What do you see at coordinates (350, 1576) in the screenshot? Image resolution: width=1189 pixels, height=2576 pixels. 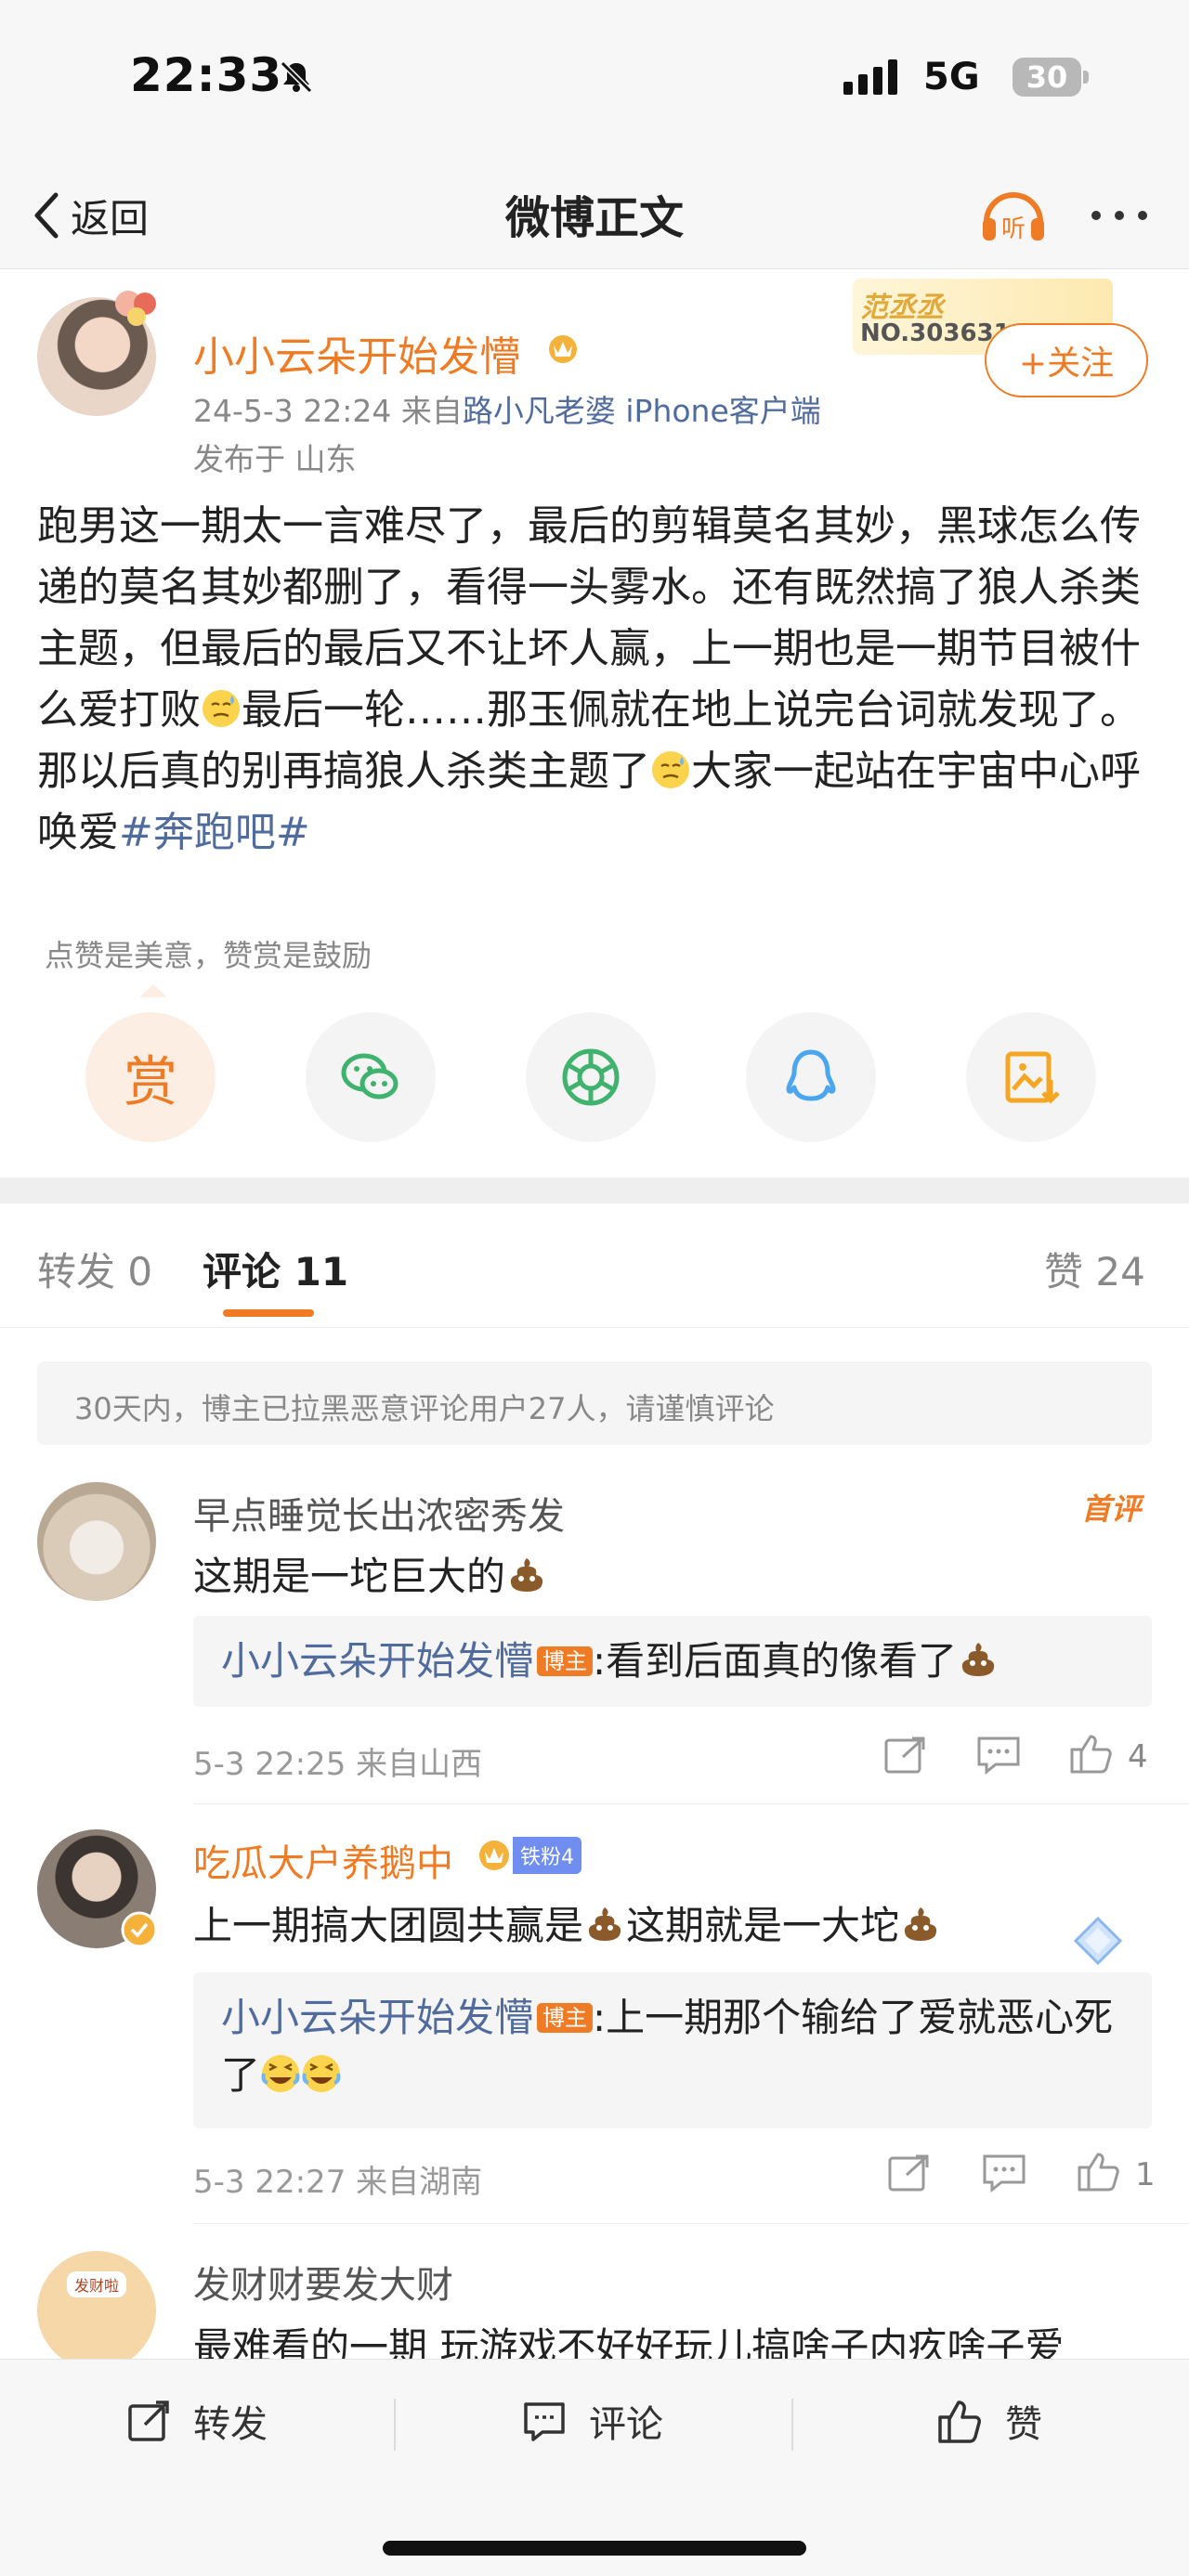 I see `comment-text-content: 这期是一坨巨大的` at bounding box center [350, 1576].